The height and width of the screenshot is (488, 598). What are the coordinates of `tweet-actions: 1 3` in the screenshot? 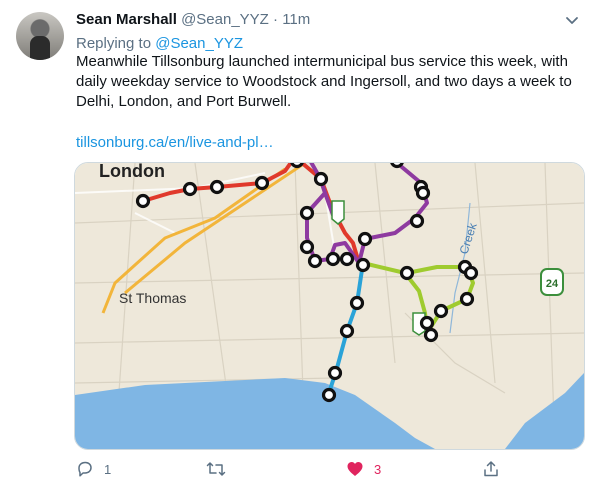 It's located at (296, 469).